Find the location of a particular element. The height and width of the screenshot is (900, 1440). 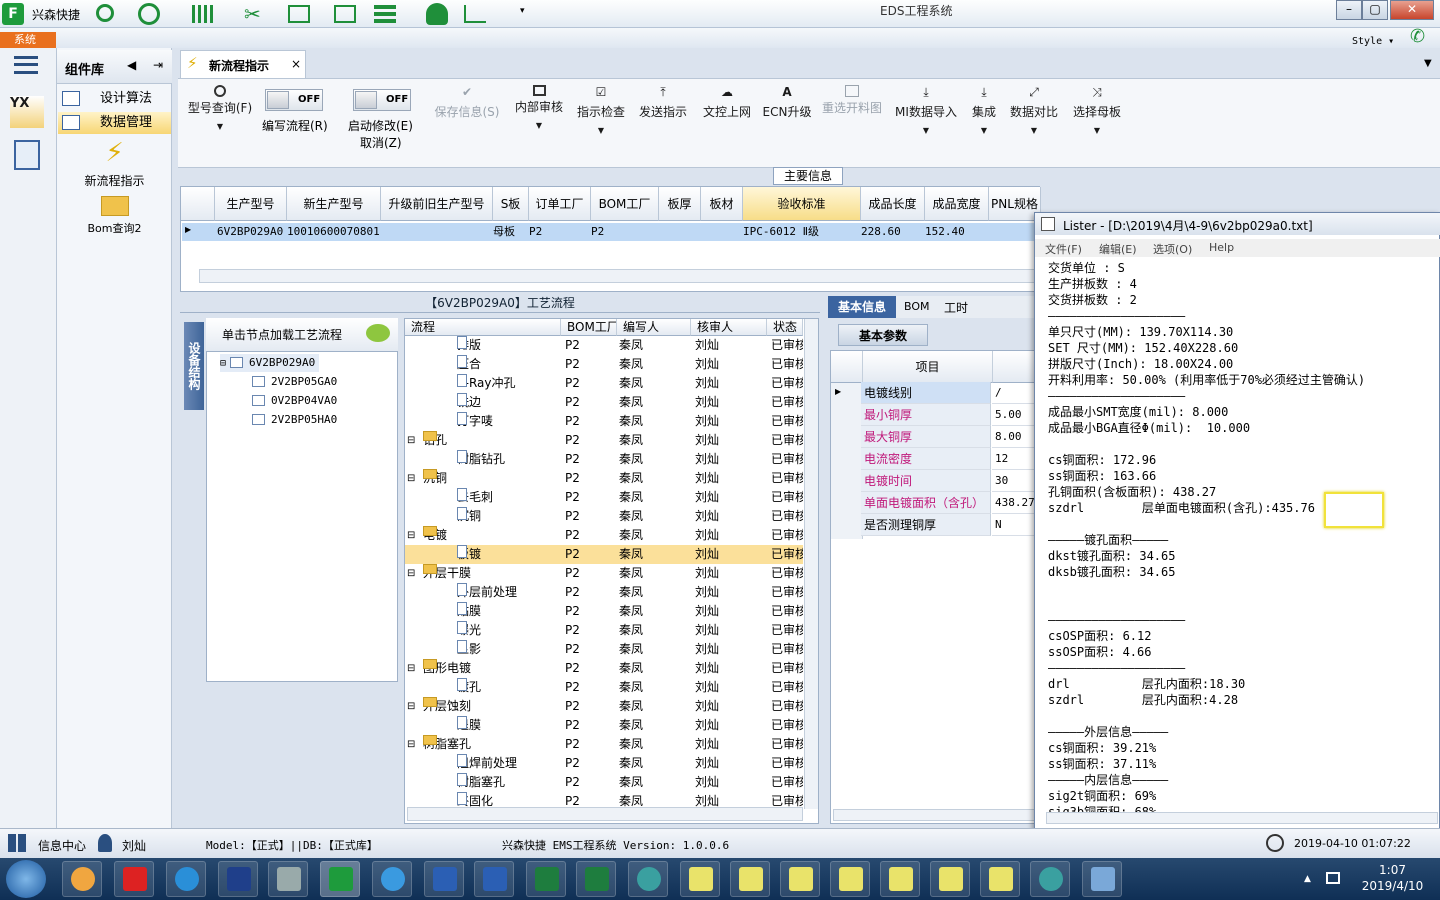

table-row: 打字唛 P2 秦凤 刘灿 已审核 is located at coordinates (604, 421).